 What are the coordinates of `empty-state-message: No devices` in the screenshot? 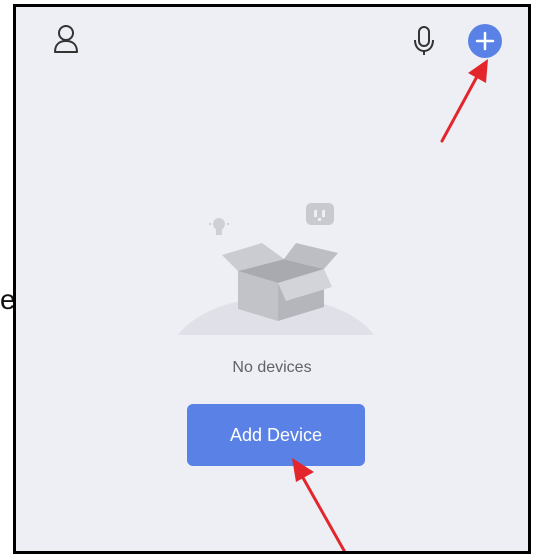 It's located at (272, 367).